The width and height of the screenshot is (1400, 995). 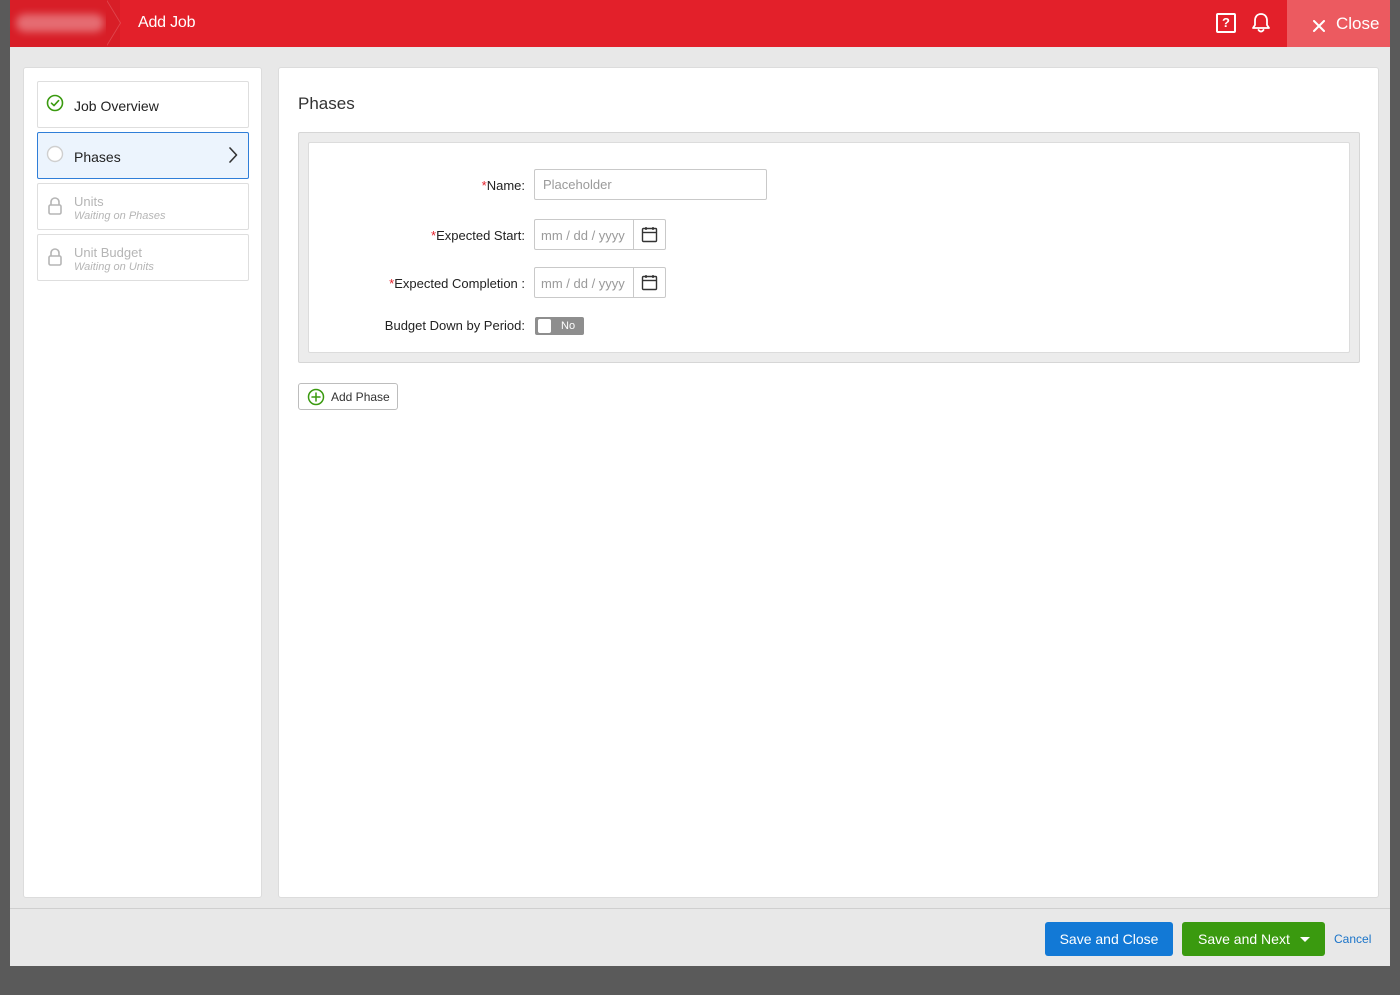 I want to click on footer-bar: Save and Close Save and Next Cancel, so click(x=700, y=937).